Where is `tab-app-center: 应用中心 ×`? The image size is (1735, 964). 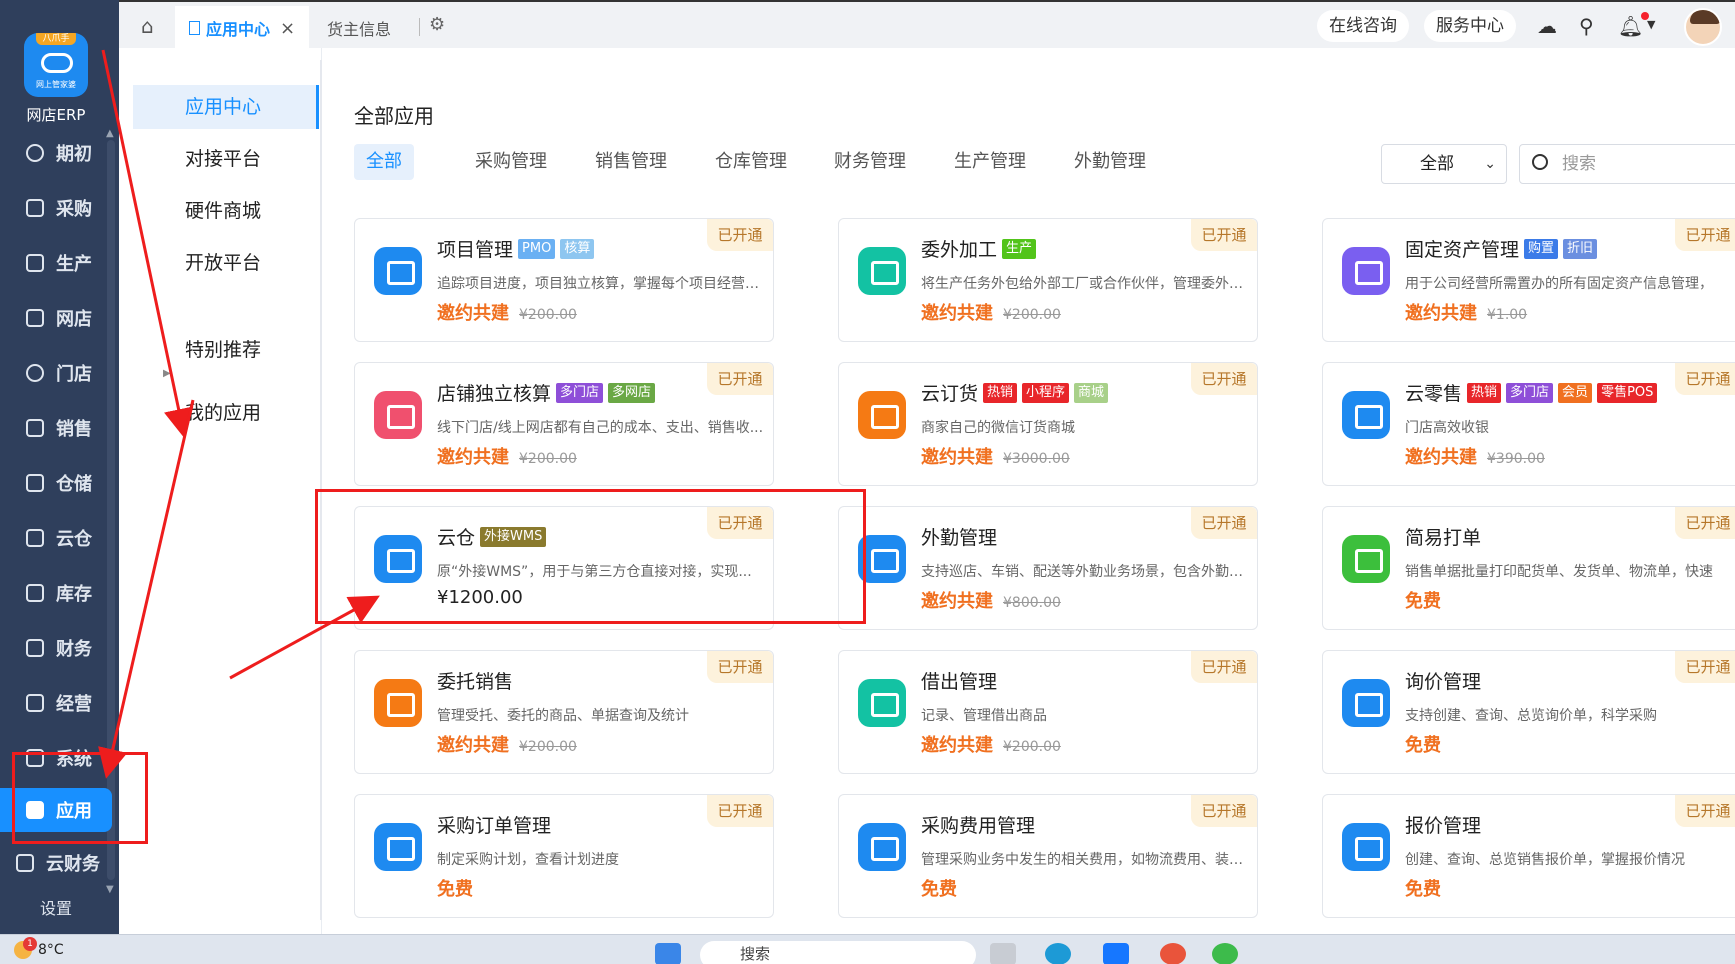 tab-app-center: 应用中心 × is located at coordinates (242, 28).